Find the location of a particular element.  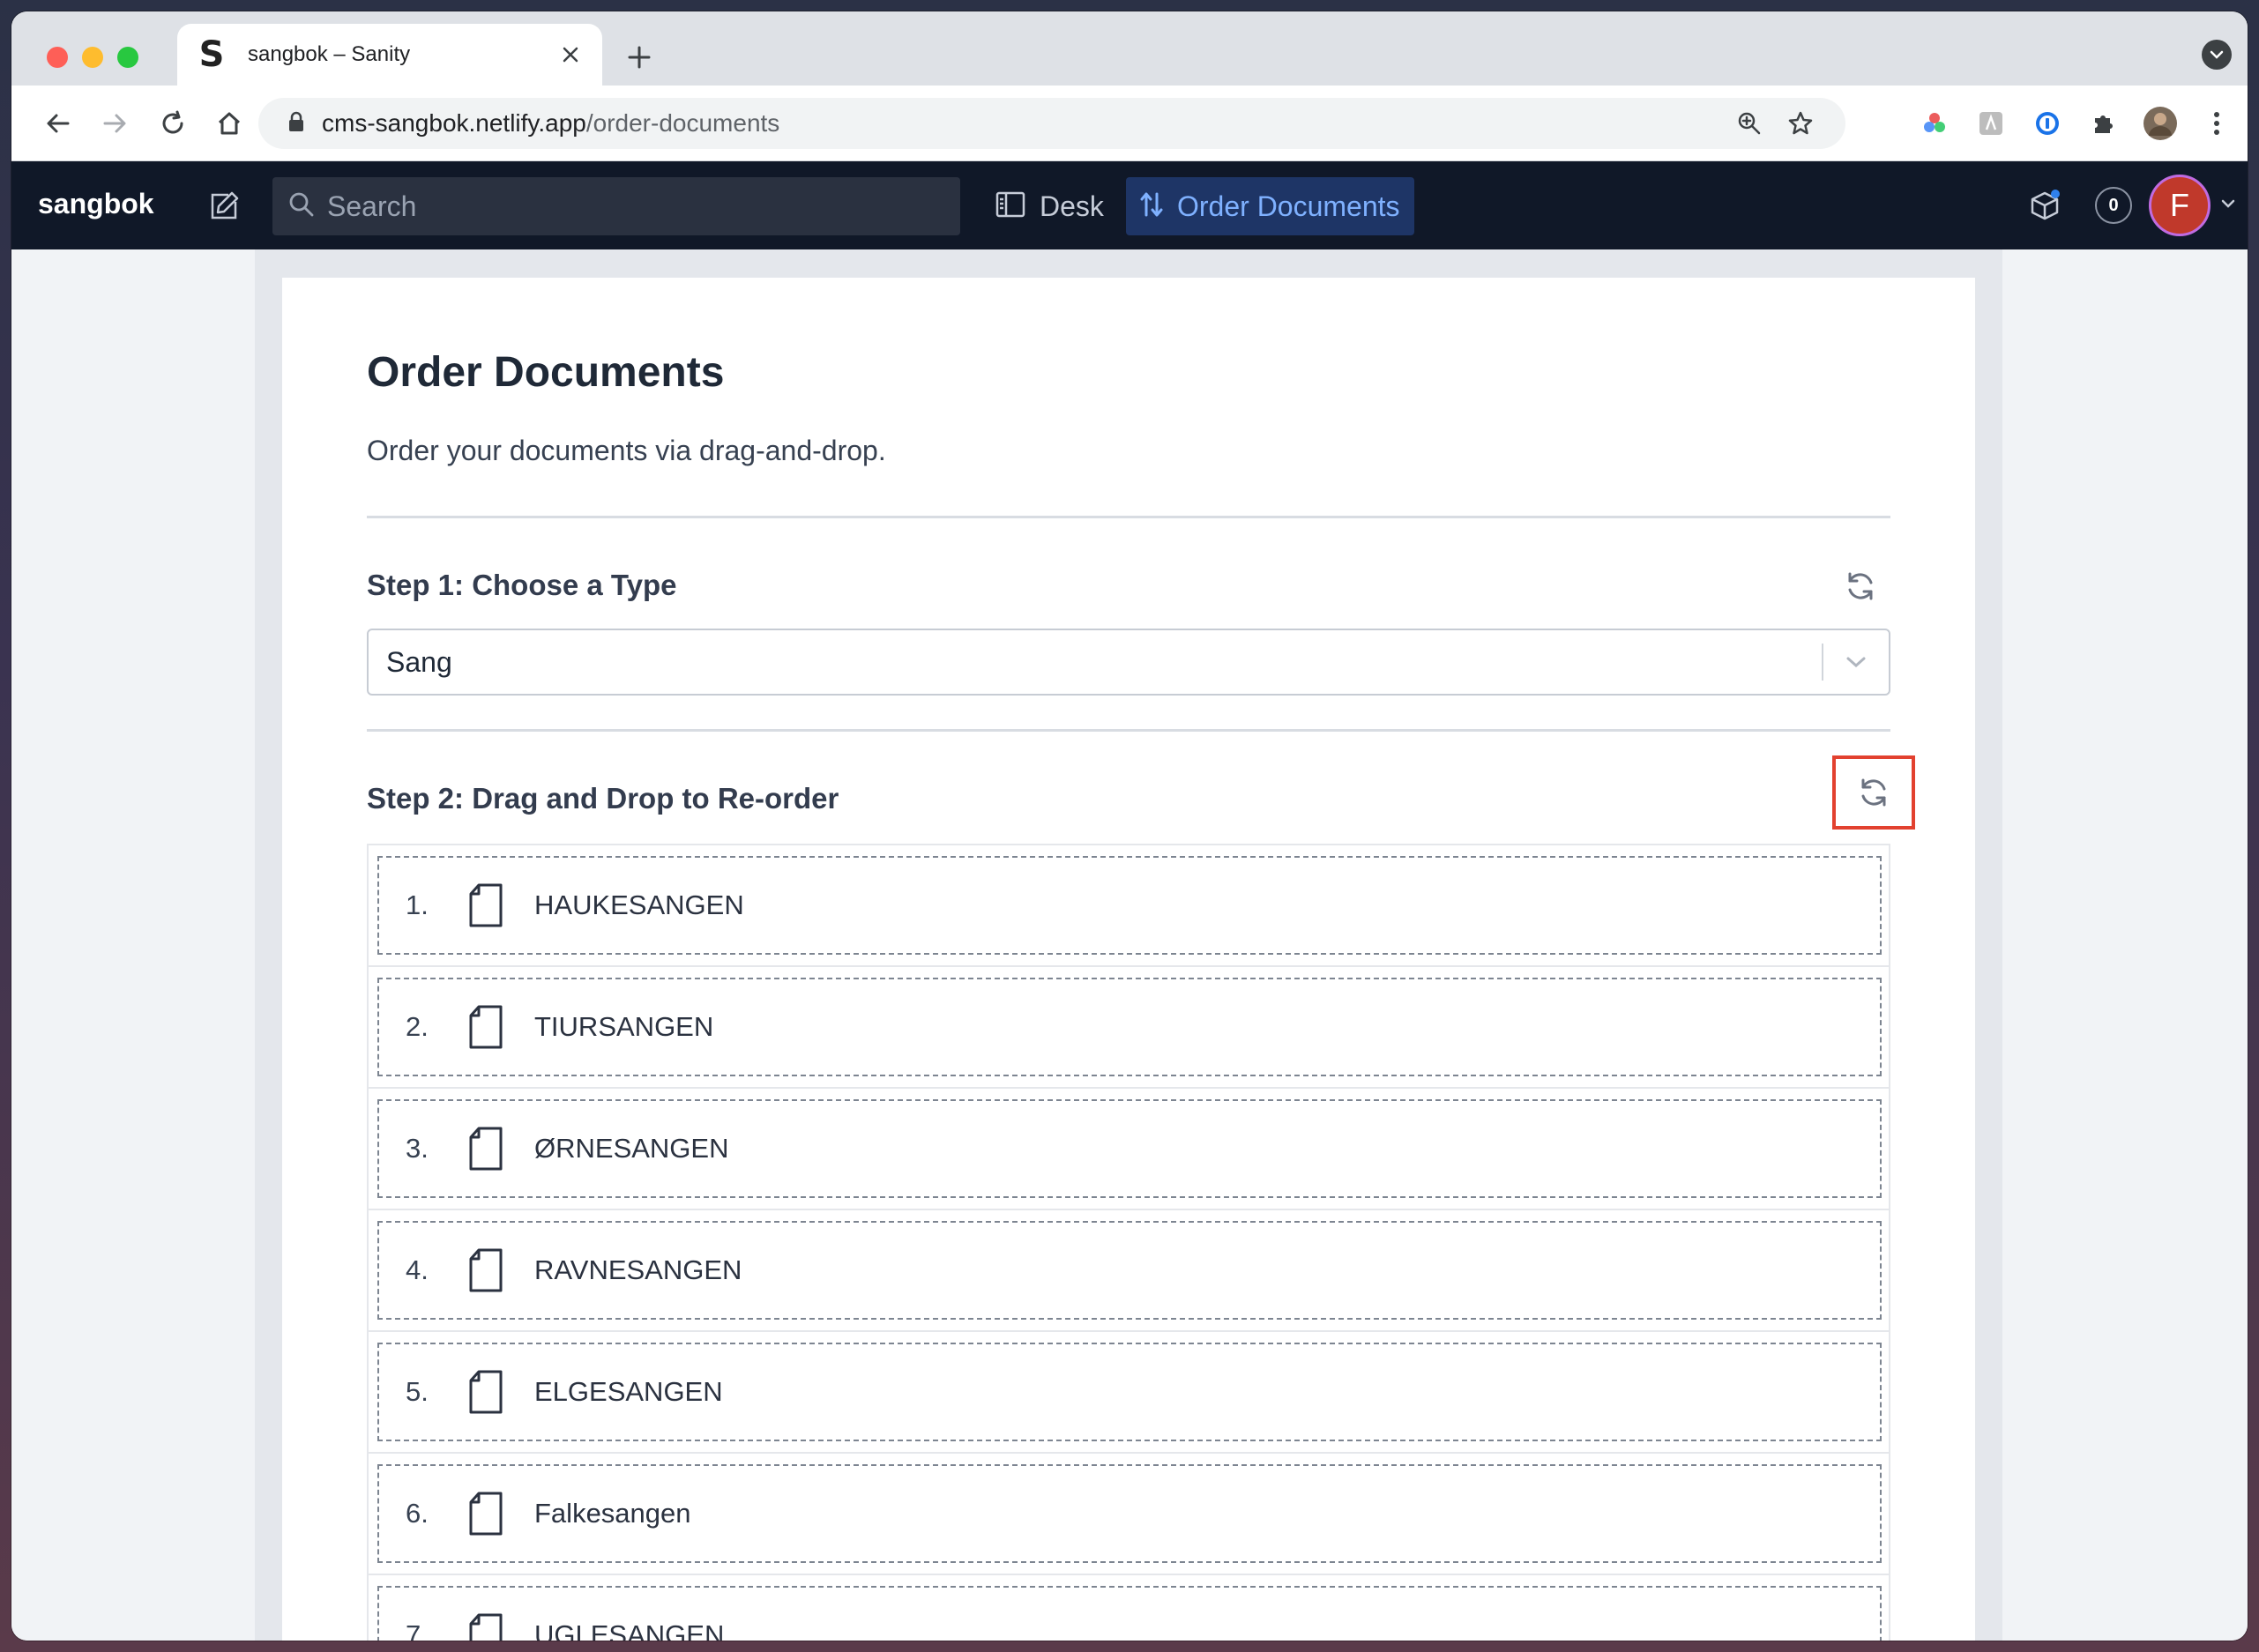

search-input: Search is located at coordinates (616, 206).